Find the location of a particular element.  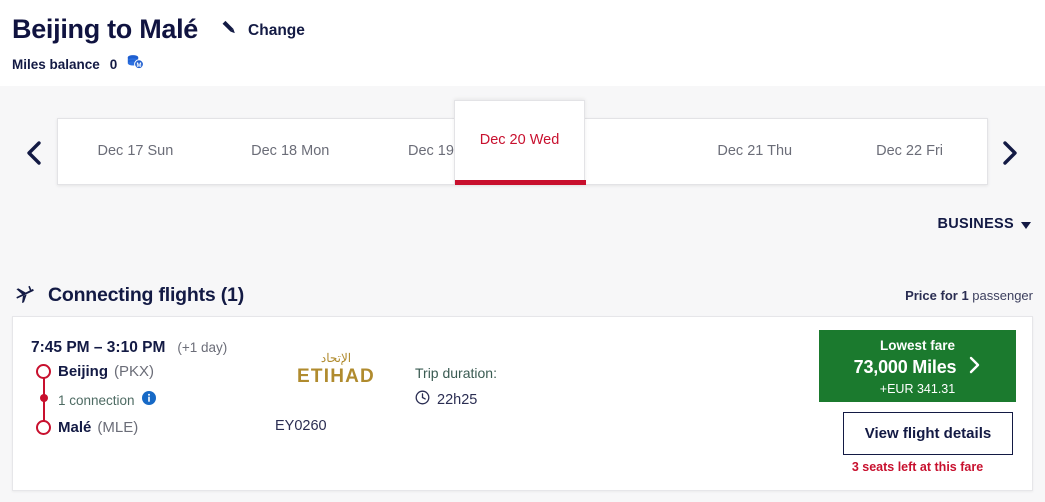

origin-row: Beijing (PKX) is located at coordinates (106, 371).